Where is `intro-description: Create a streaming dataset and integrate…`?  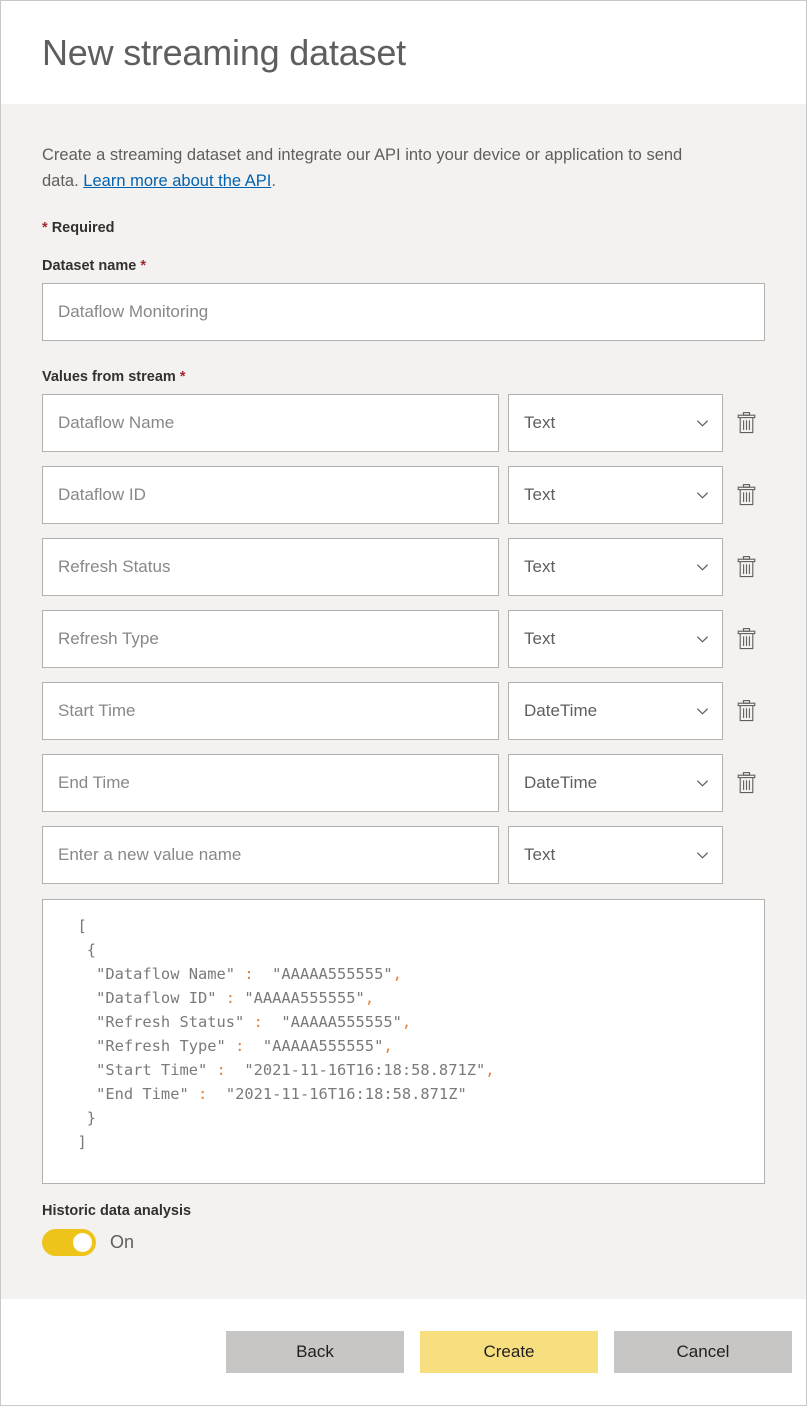
intro-description: Create a streaming dataset and integrate… is located at coordinates (367, 168).